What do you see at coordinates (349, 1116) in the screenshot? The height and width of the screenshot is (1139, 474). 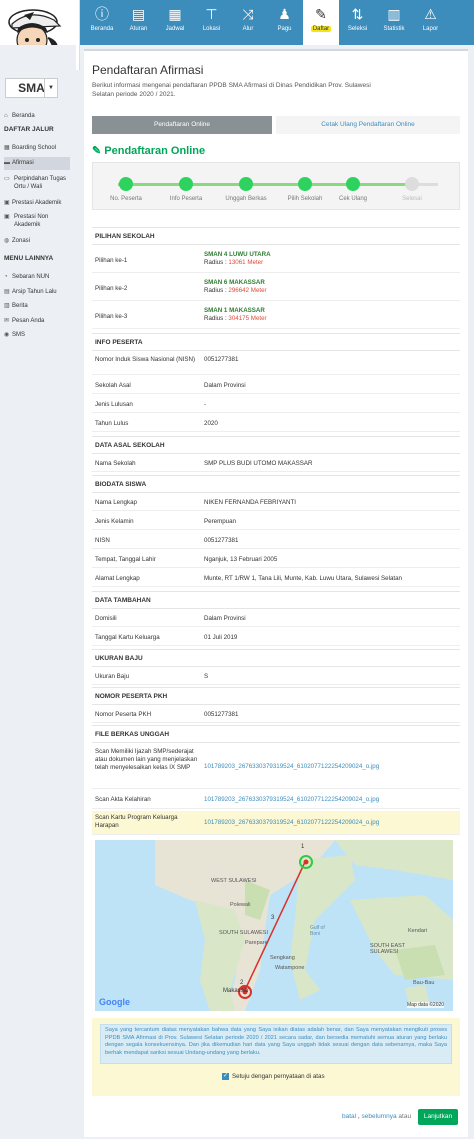 I see `cancel-link: batal` at bounding box center [349, 1116].